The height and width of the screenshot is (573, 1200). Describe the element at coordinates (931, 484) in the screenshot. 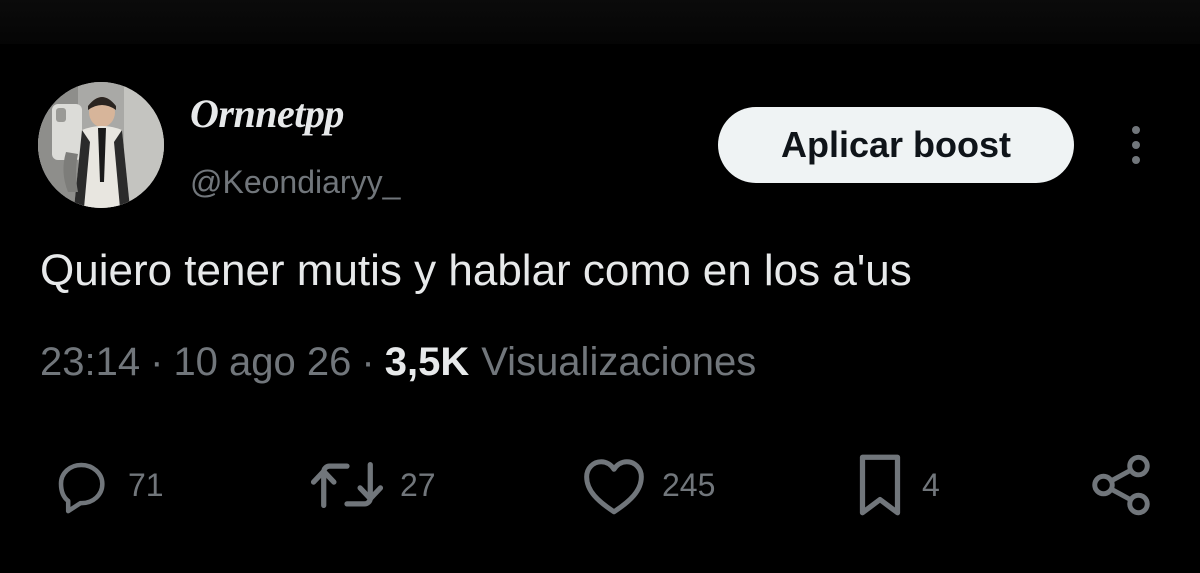

I see `bookmark-count: 4` at that location.